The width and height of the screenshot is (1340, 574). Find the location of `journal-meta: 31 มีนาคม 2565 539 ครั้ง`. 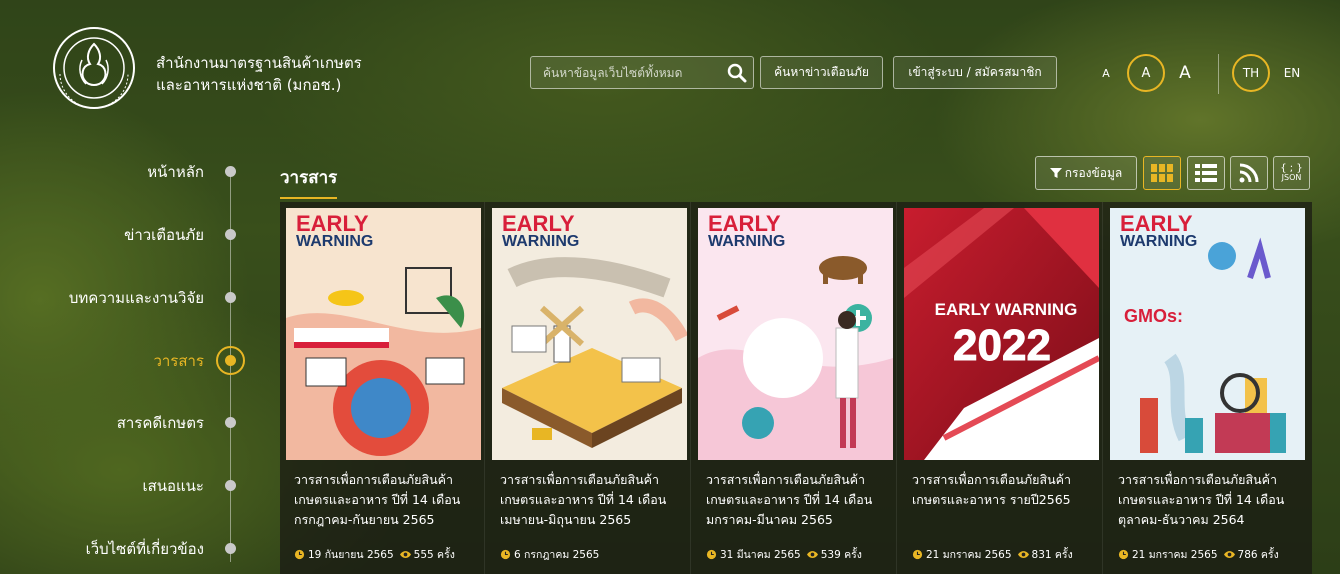

journal-meta: 31 มีนาคม 2565 539 ครั้ง is located at coordinates (801, 554).